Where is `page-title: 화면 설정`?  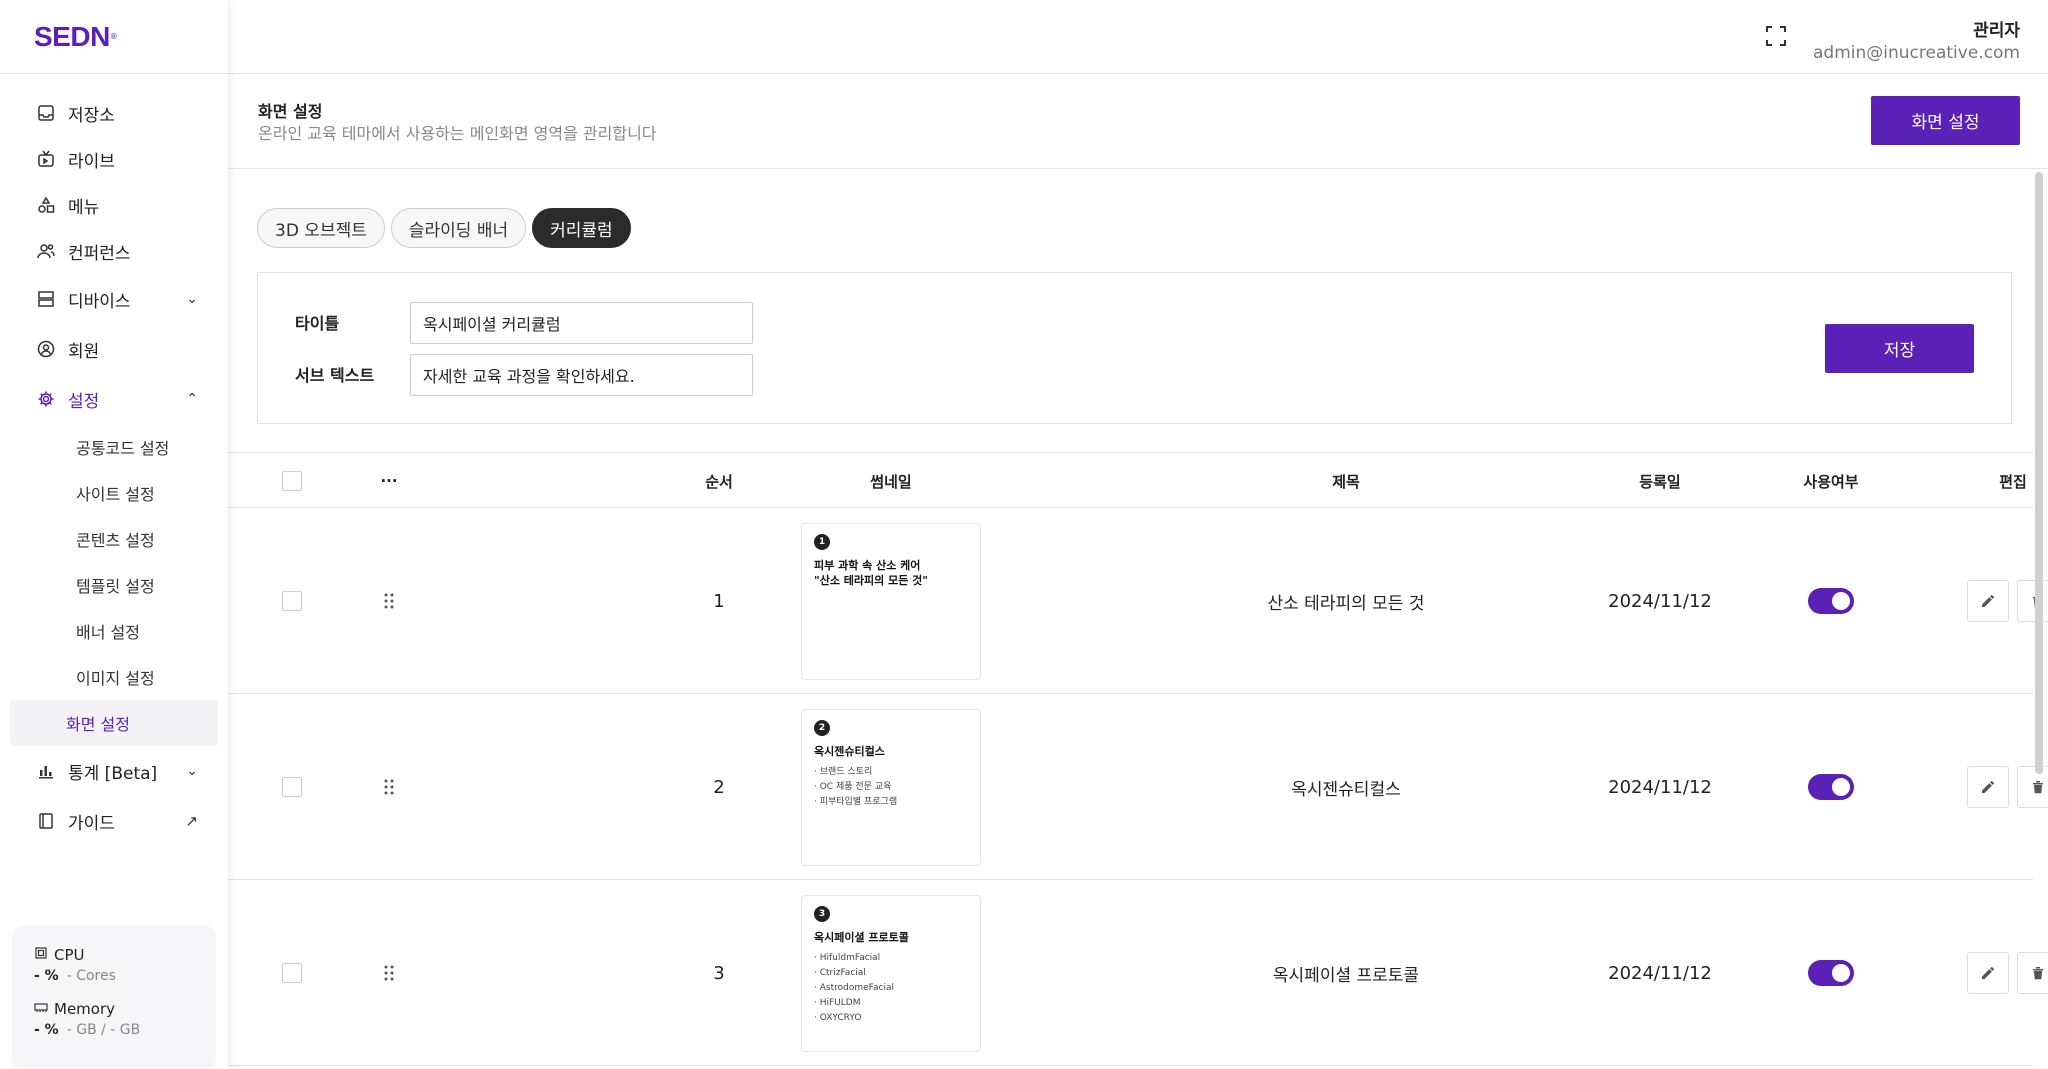 page-title: 화면 설정 is located at coordinates (290, 111).